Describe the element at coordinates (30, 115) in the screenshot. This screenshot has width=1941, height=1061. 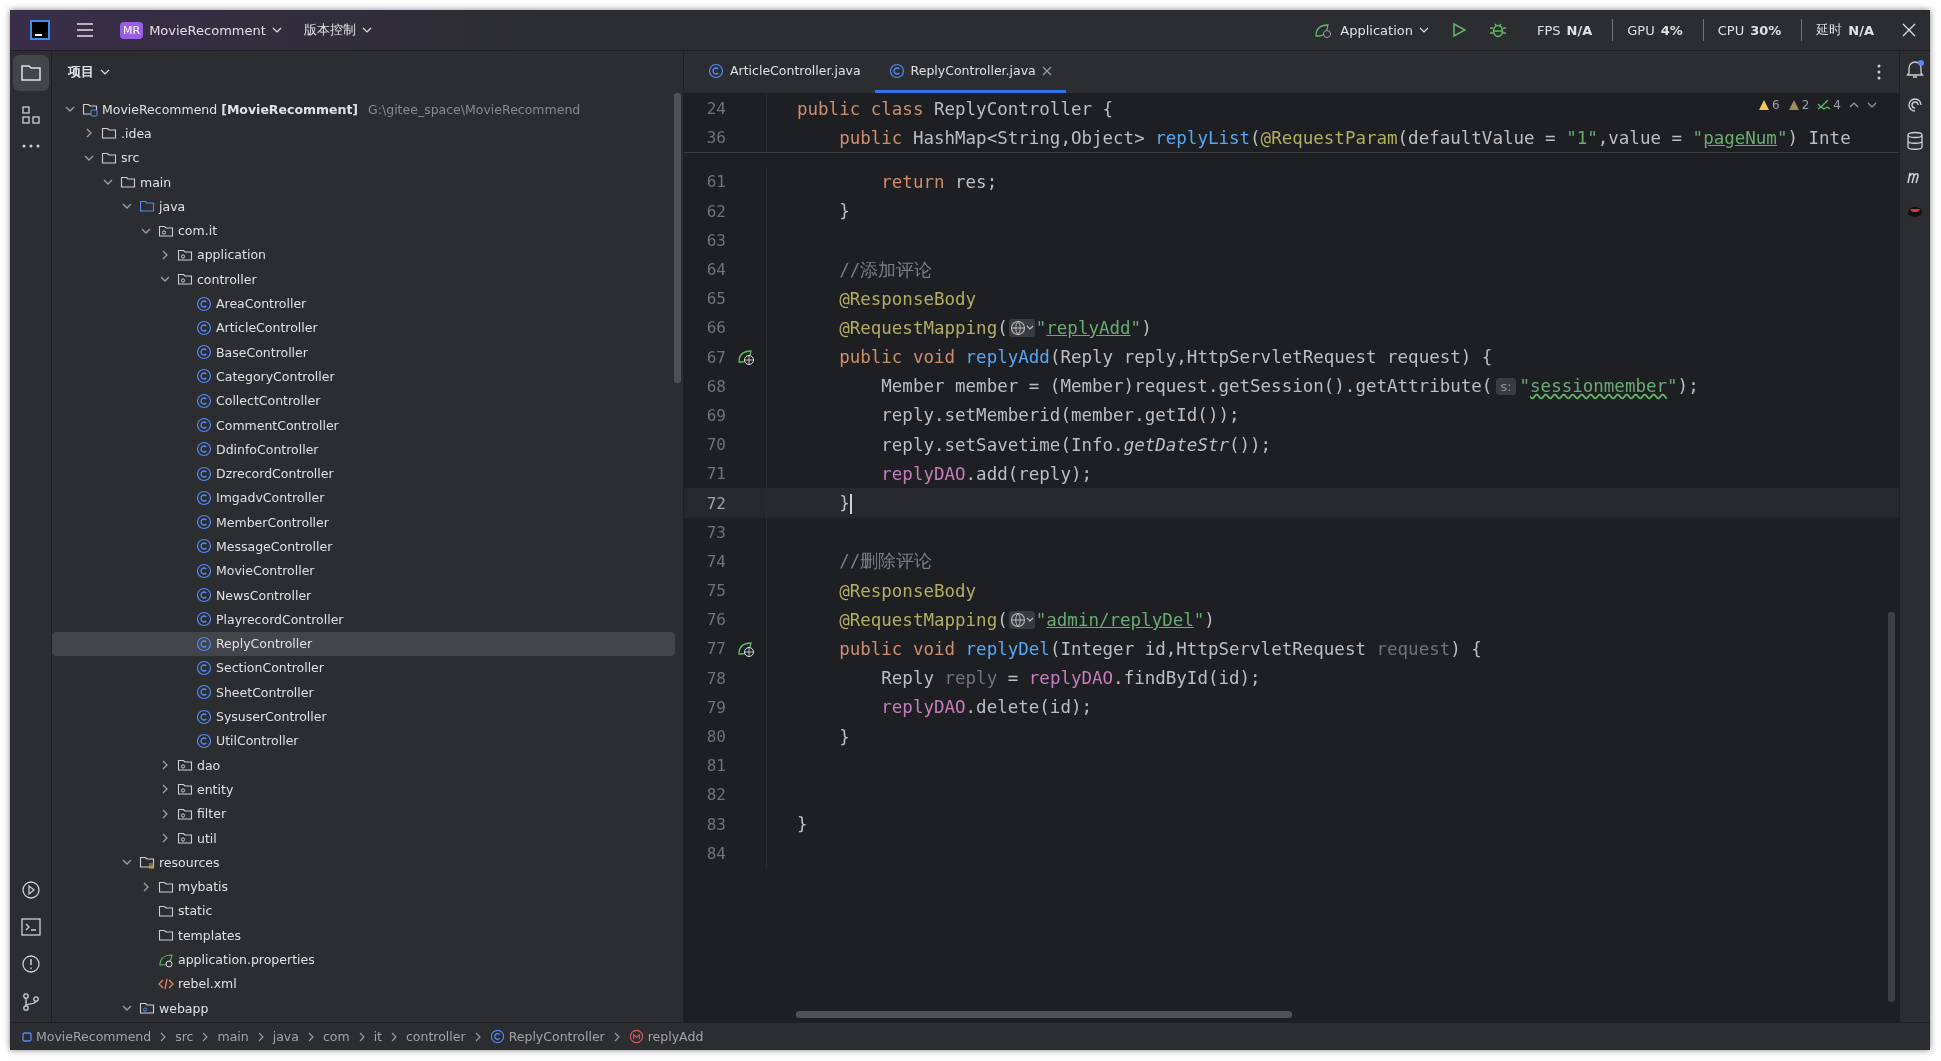
I see `structure-icon` at that location.